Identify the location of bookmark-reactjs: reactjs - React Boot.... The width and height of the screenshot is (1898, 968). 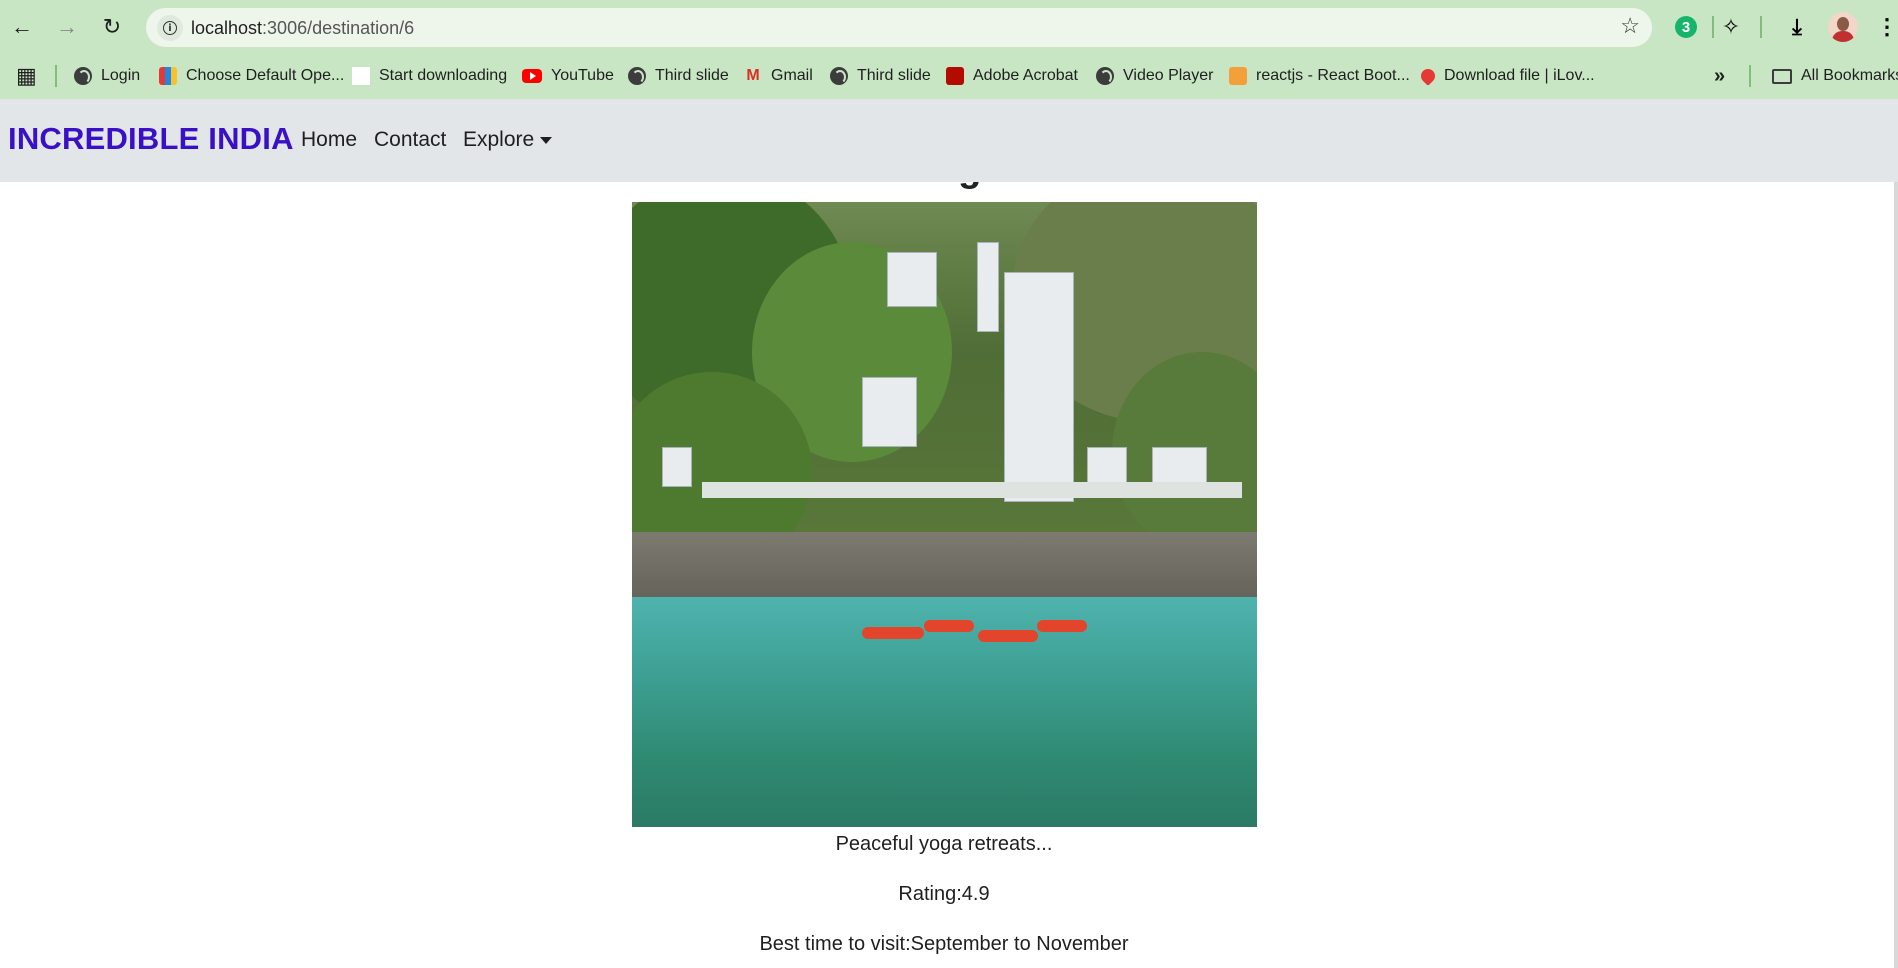
(1319, 76).